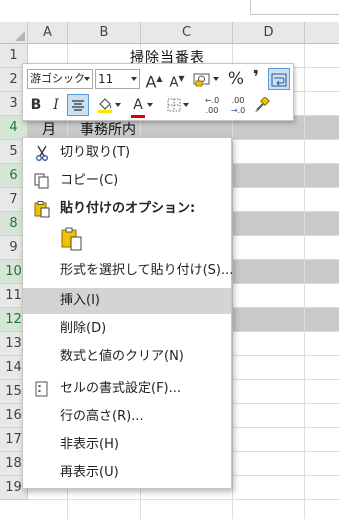  What do you see at coordinates (201, 80) in the screenshot?
I see `currency-format-icon` at bounding box center [201, 80].